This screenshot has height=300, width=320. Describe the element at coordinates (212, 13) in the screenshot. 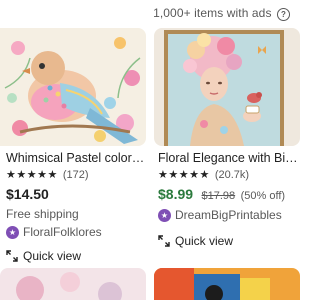

I see `results-count-text: 1,000+ items with ads` at that location.